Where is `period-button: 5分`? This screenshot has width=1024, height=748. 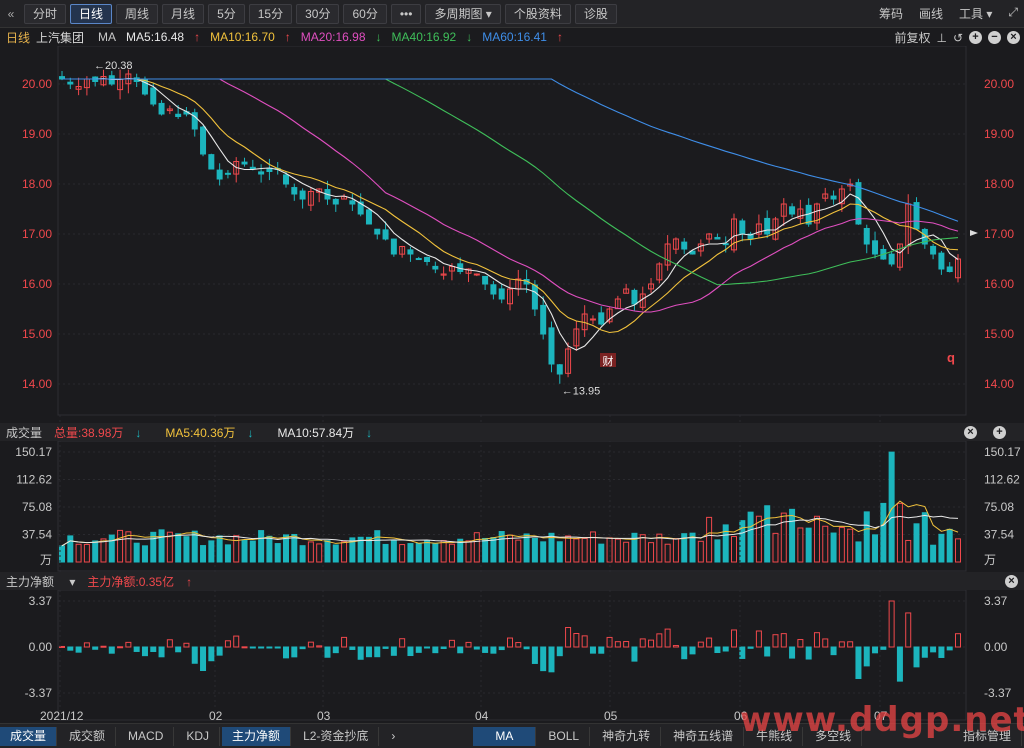 period-button: 5分 is located at coordinates (226, 13).